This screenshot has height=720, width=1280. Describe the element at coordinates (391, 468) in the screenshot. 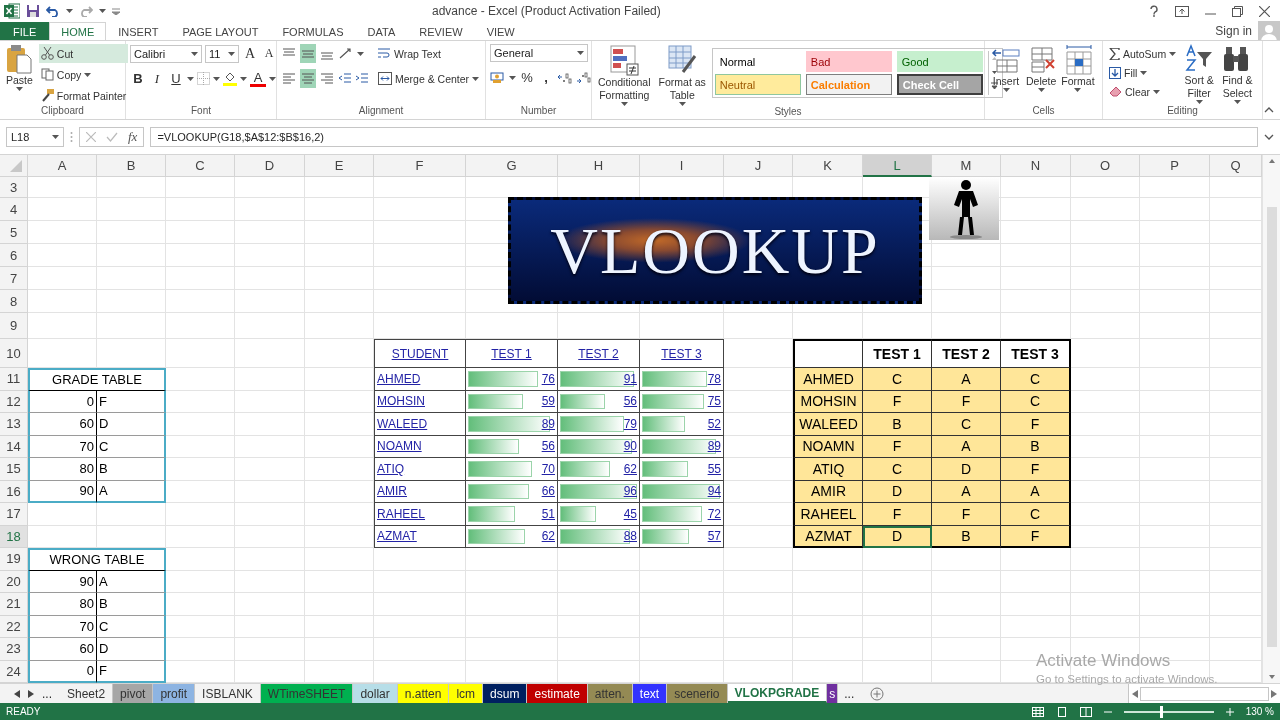

I see `name-link: ATIQ` at that location.